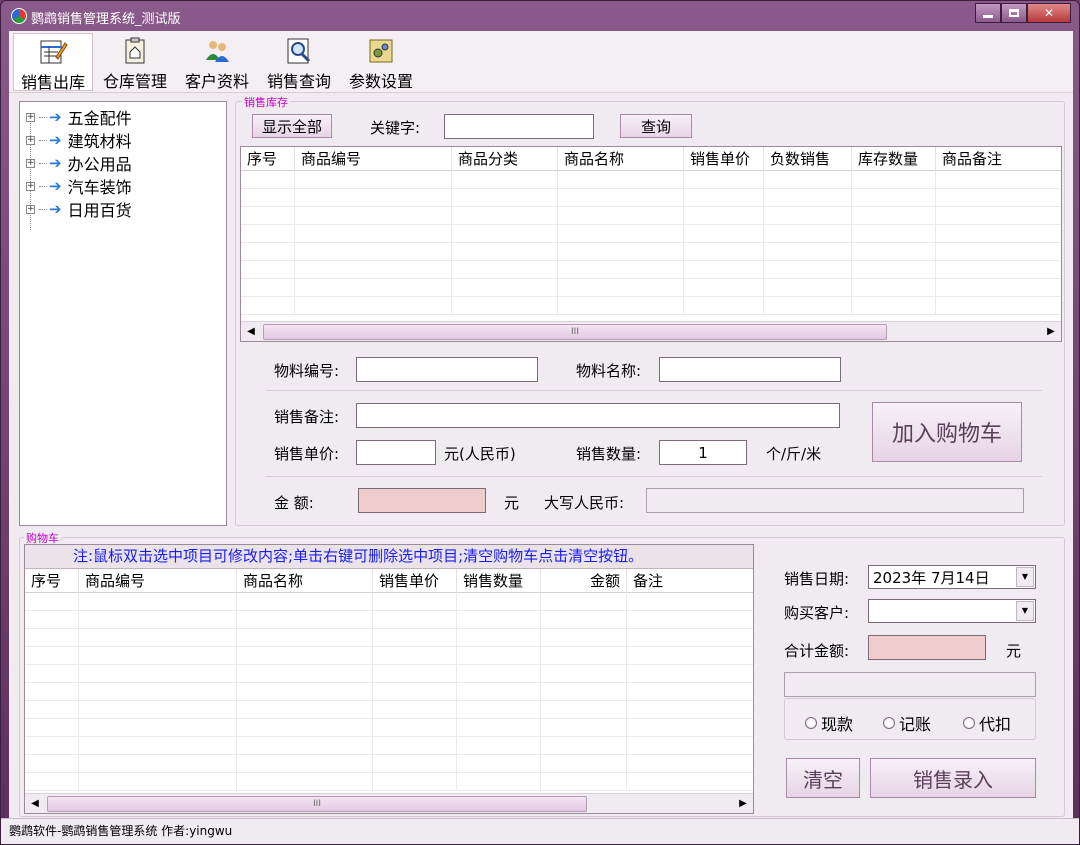  I want to click on toolbar-settings: 参数设置, so click(381, 62).